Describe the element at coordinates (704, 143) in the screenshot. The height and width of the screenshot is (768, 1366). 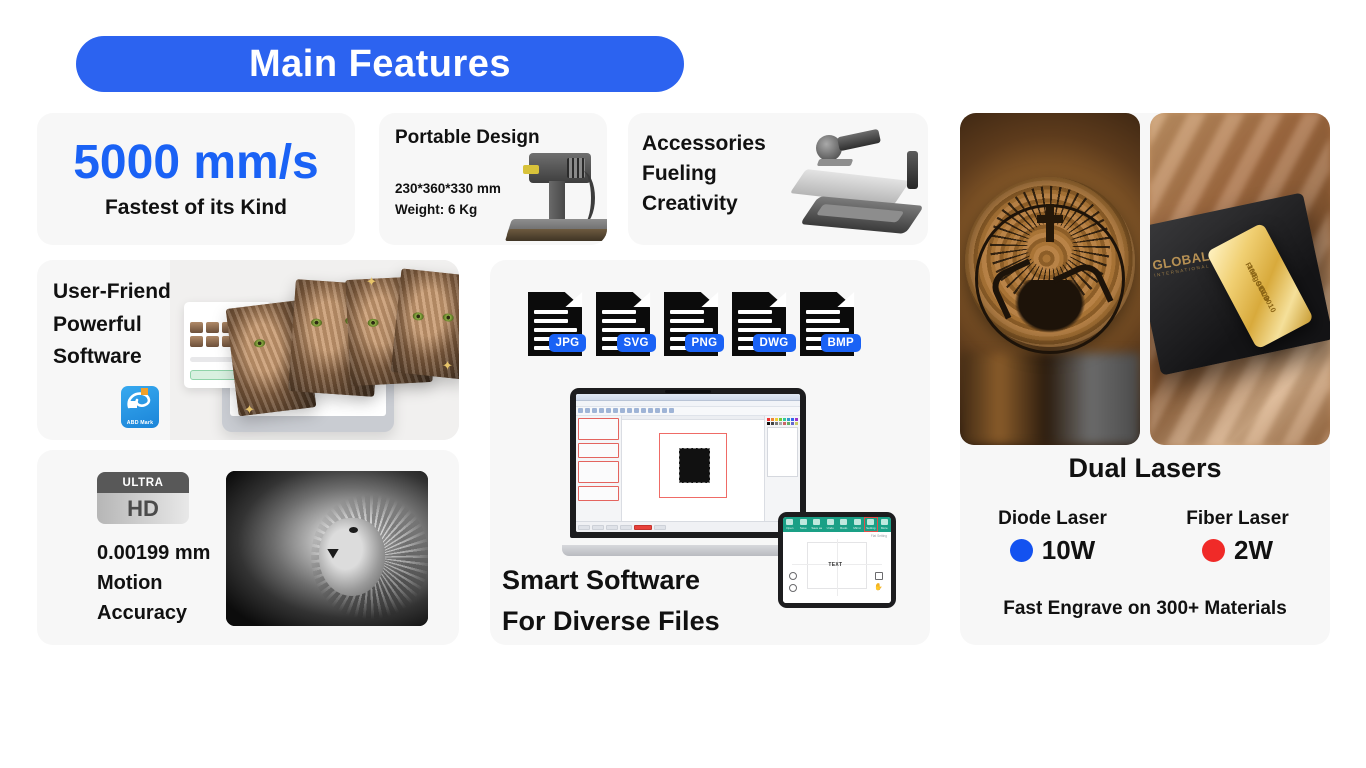
I see `accessories-title-line-1: Accessories` at that location.